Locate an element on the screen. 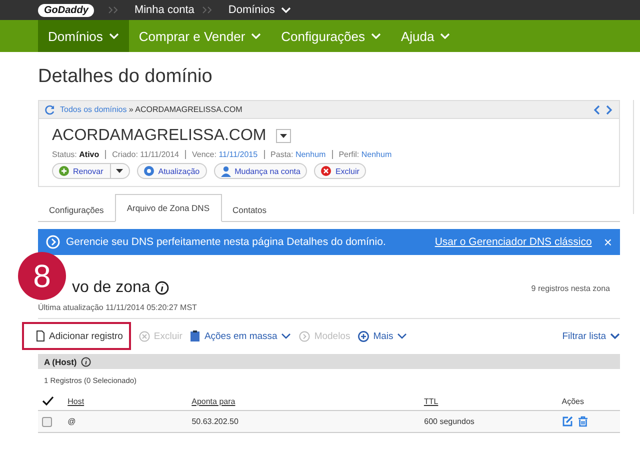 The height and width of the screenshot is (454, 640). tab: Configurações is located at coordinates (76, 210).